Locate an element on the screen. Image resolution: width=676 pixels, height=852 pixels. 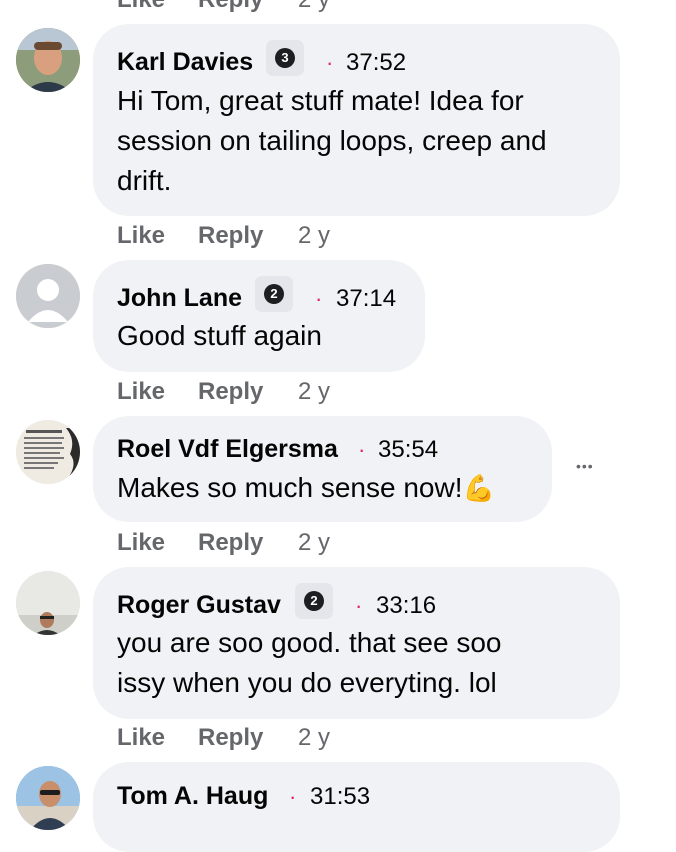
video-timestamp-link: 31:53 is located at coordinates (340, 797).